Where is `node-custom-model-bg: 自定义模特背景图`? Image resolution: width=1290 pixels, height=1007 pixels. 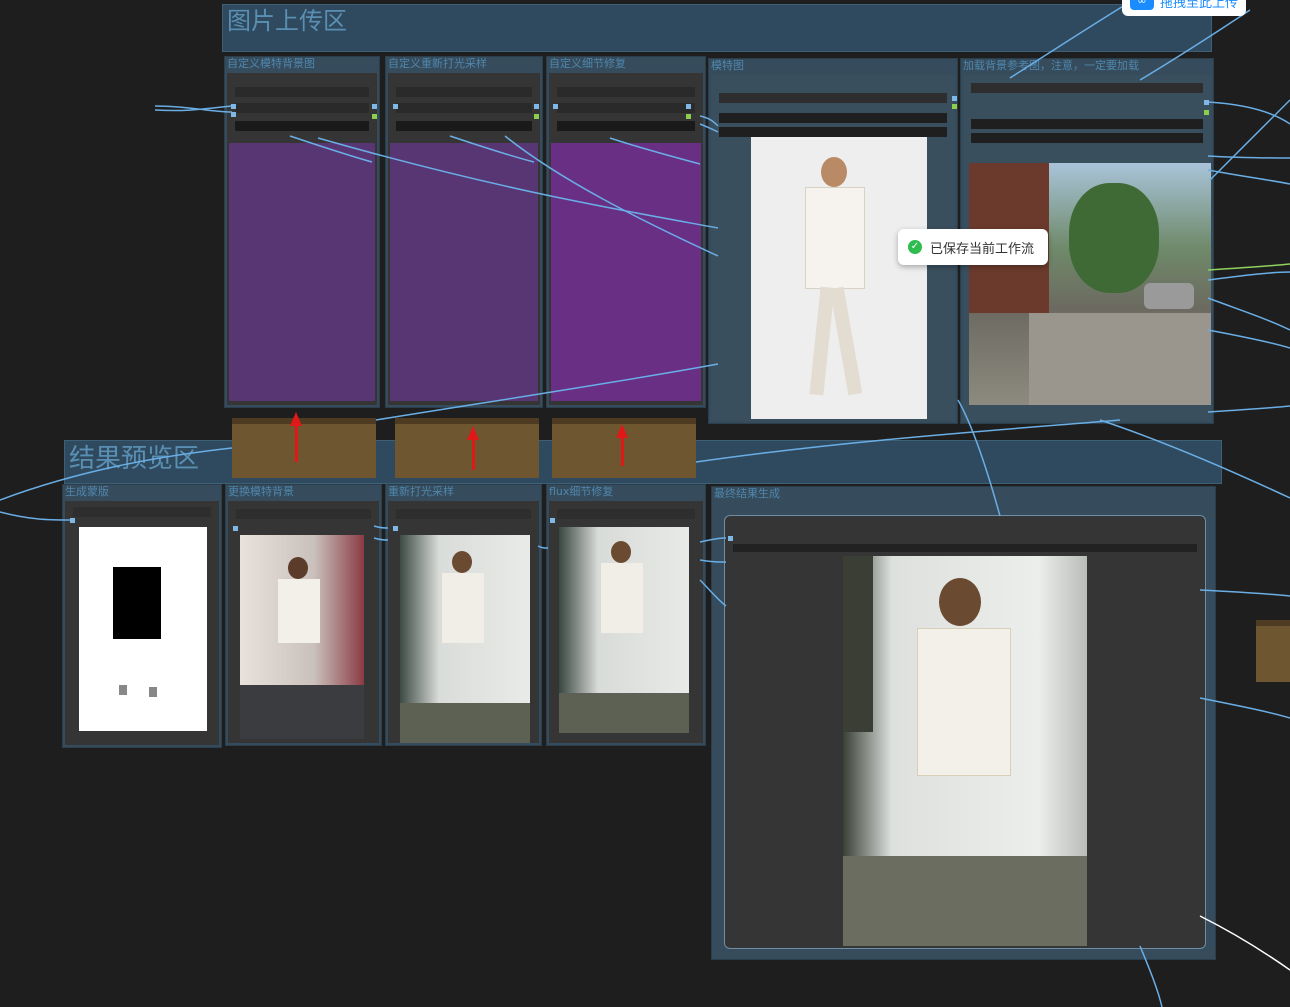
node-custom-model-bg: 自定义模特背景图 is located at coordinates (302, 232).